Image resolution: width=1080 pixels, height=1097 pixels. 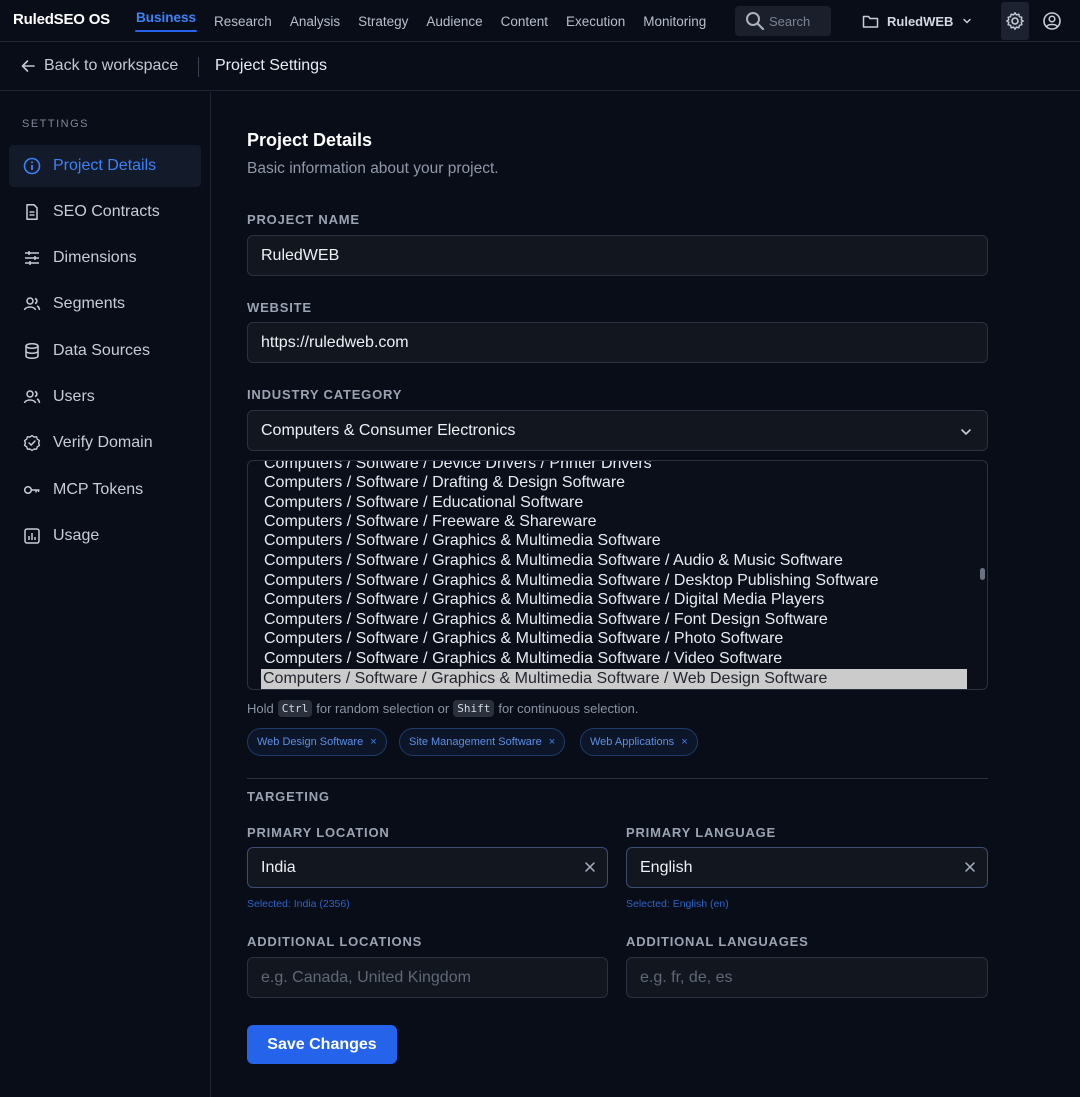 I want to click on additional-locations-input: e.g. Canada, United Kingdom, so click(x=427, y=977).